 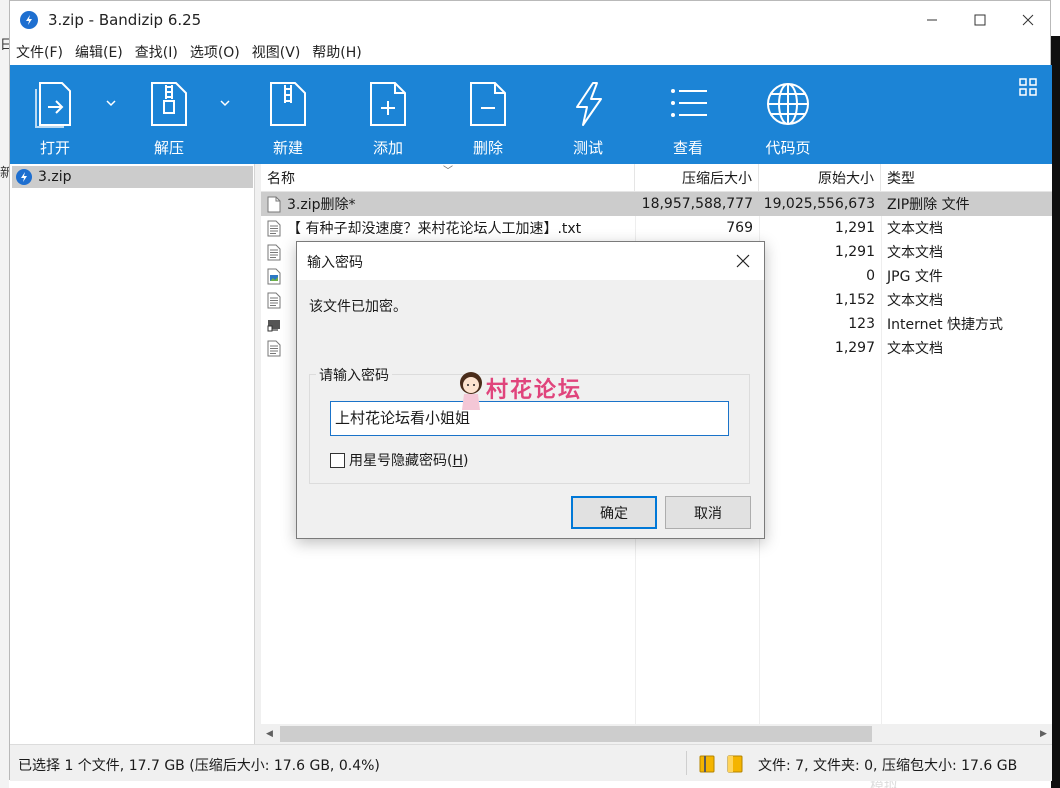 What do you see at coordinates (870, 276) in the screenshot?
I see `original-size-cell: 0` at bounding box center [870, 276].